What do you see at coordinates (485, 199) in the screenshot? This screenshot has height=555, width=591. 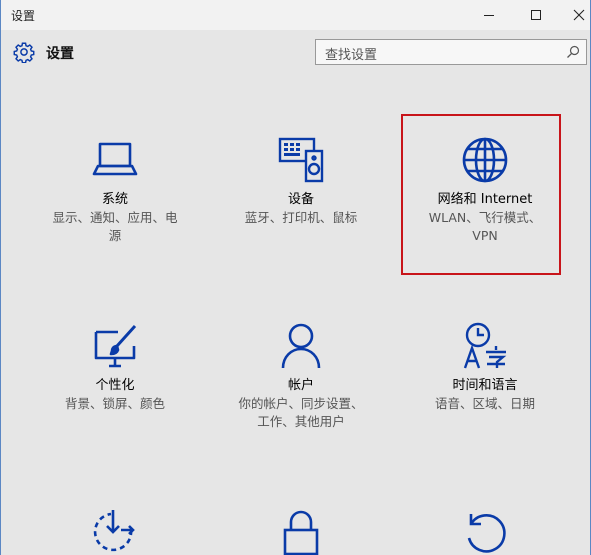 I see `tile-title: 网络和 Internet` at bounding box center [485, 199].